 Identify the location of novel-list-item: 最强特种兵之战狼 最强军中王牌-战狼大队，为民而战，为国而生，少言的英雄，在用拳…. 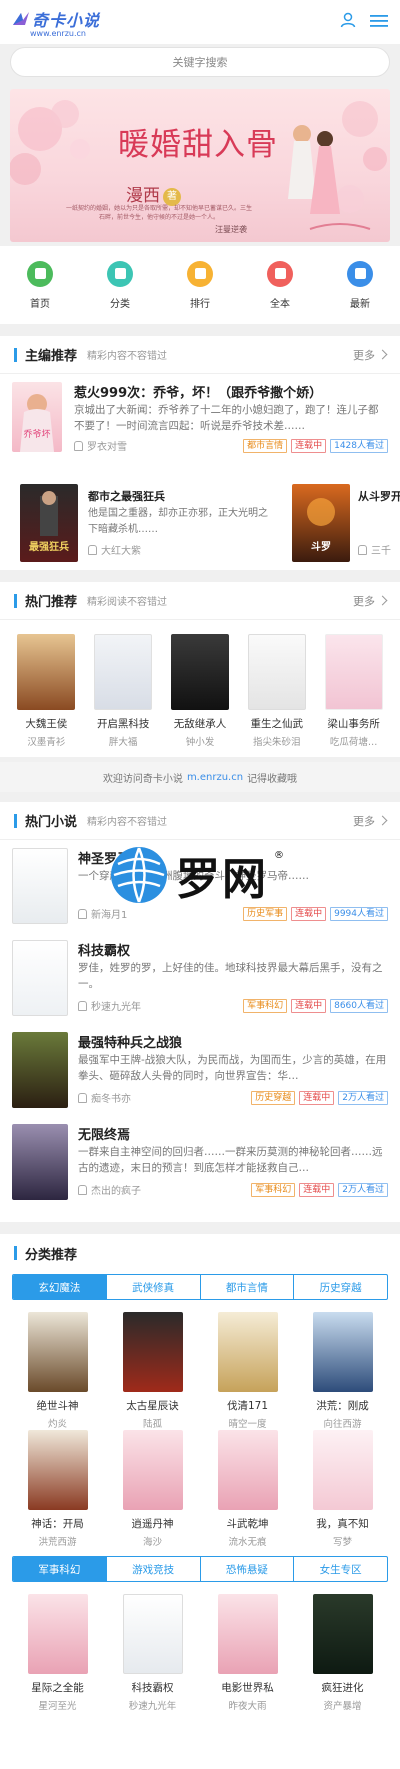
(200, 1074).